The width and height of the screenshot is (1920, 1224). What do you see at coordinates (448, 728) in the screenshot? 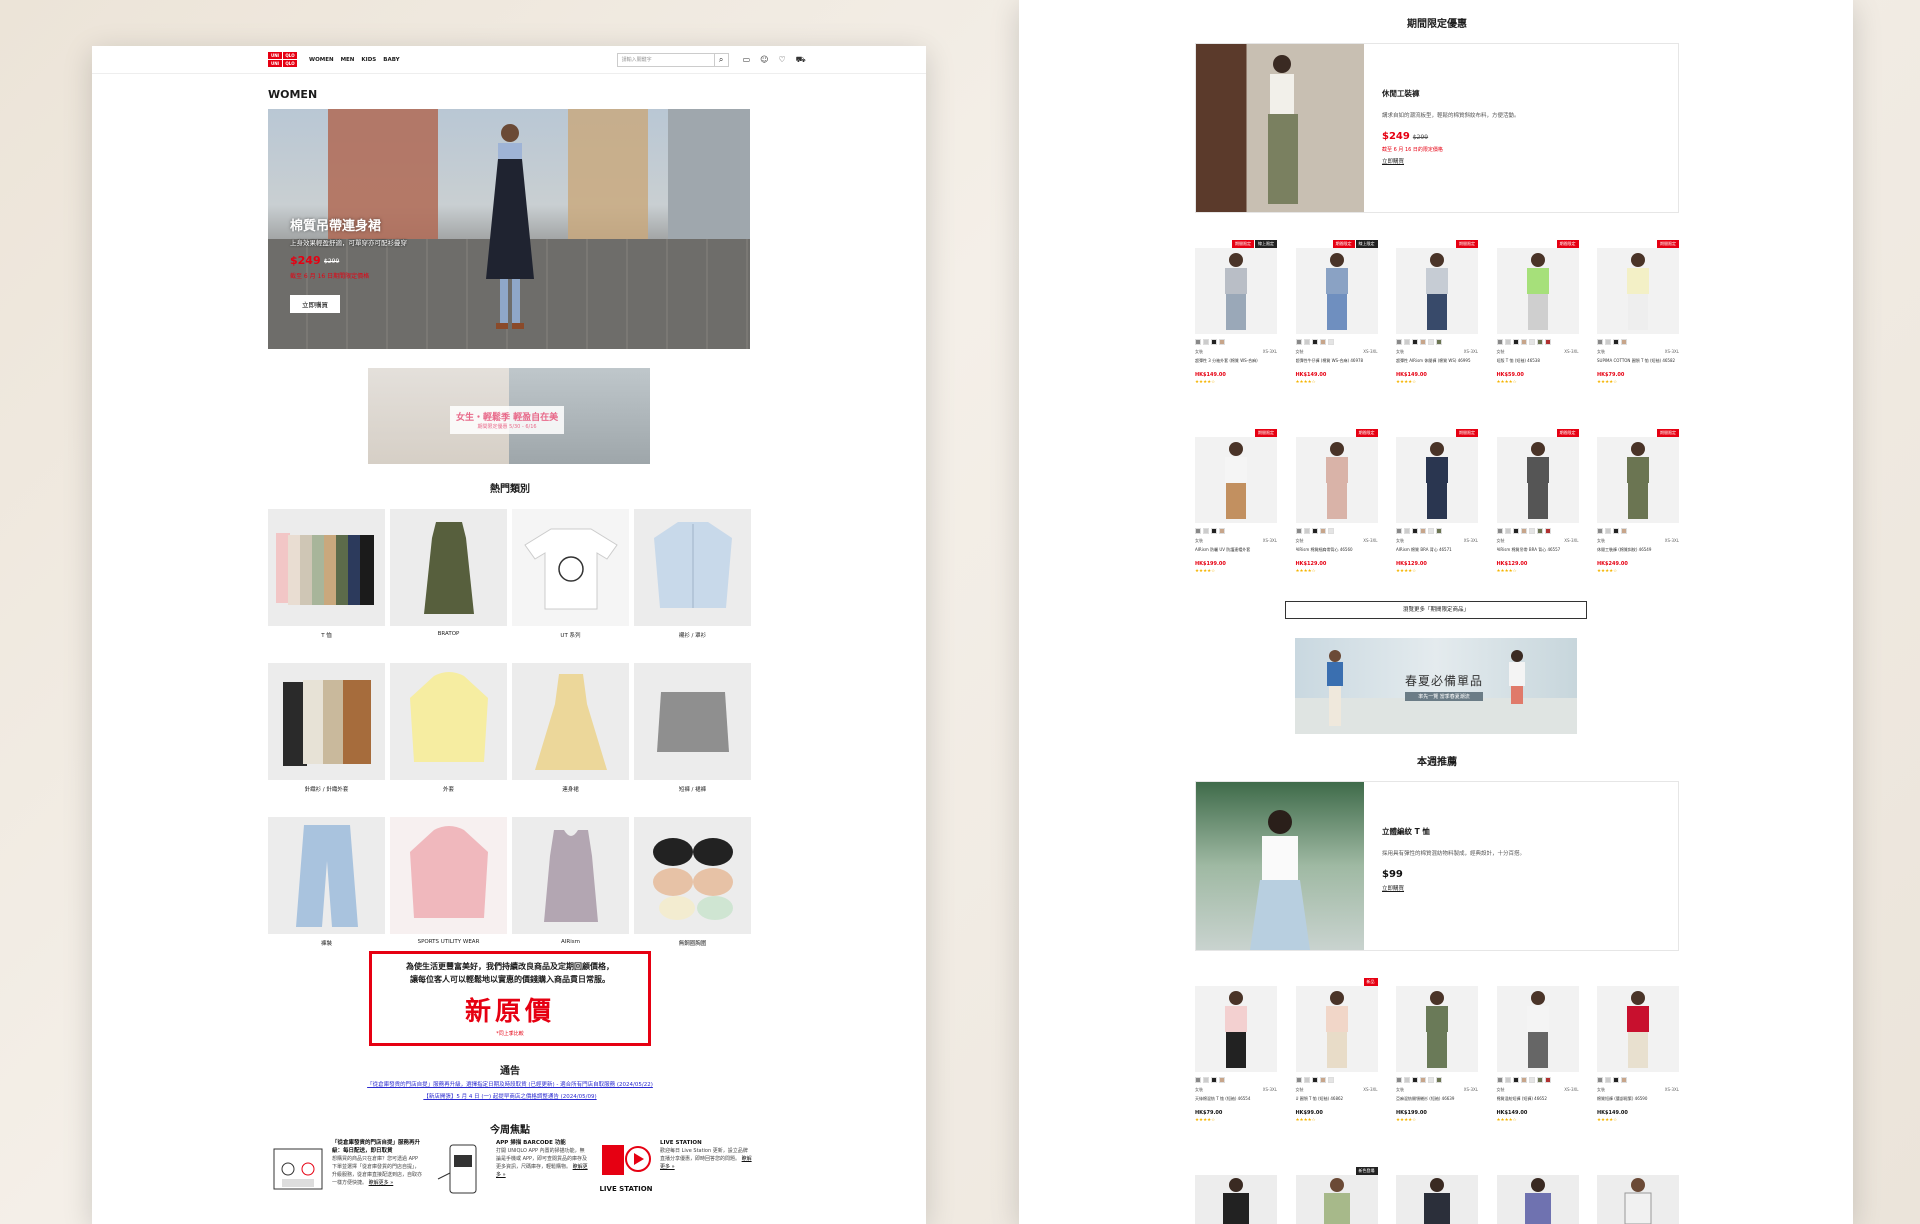
I see `category-outer: 外套` at bounding box center [448, 728].